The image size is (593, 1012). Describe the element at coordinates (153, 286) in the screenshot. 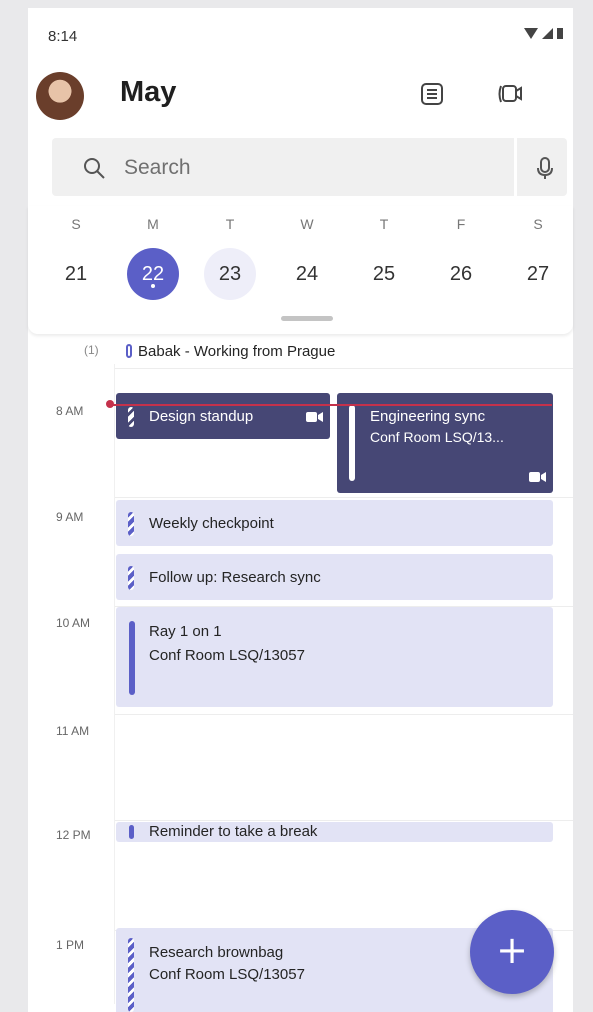

I see `event-dot` at that location.